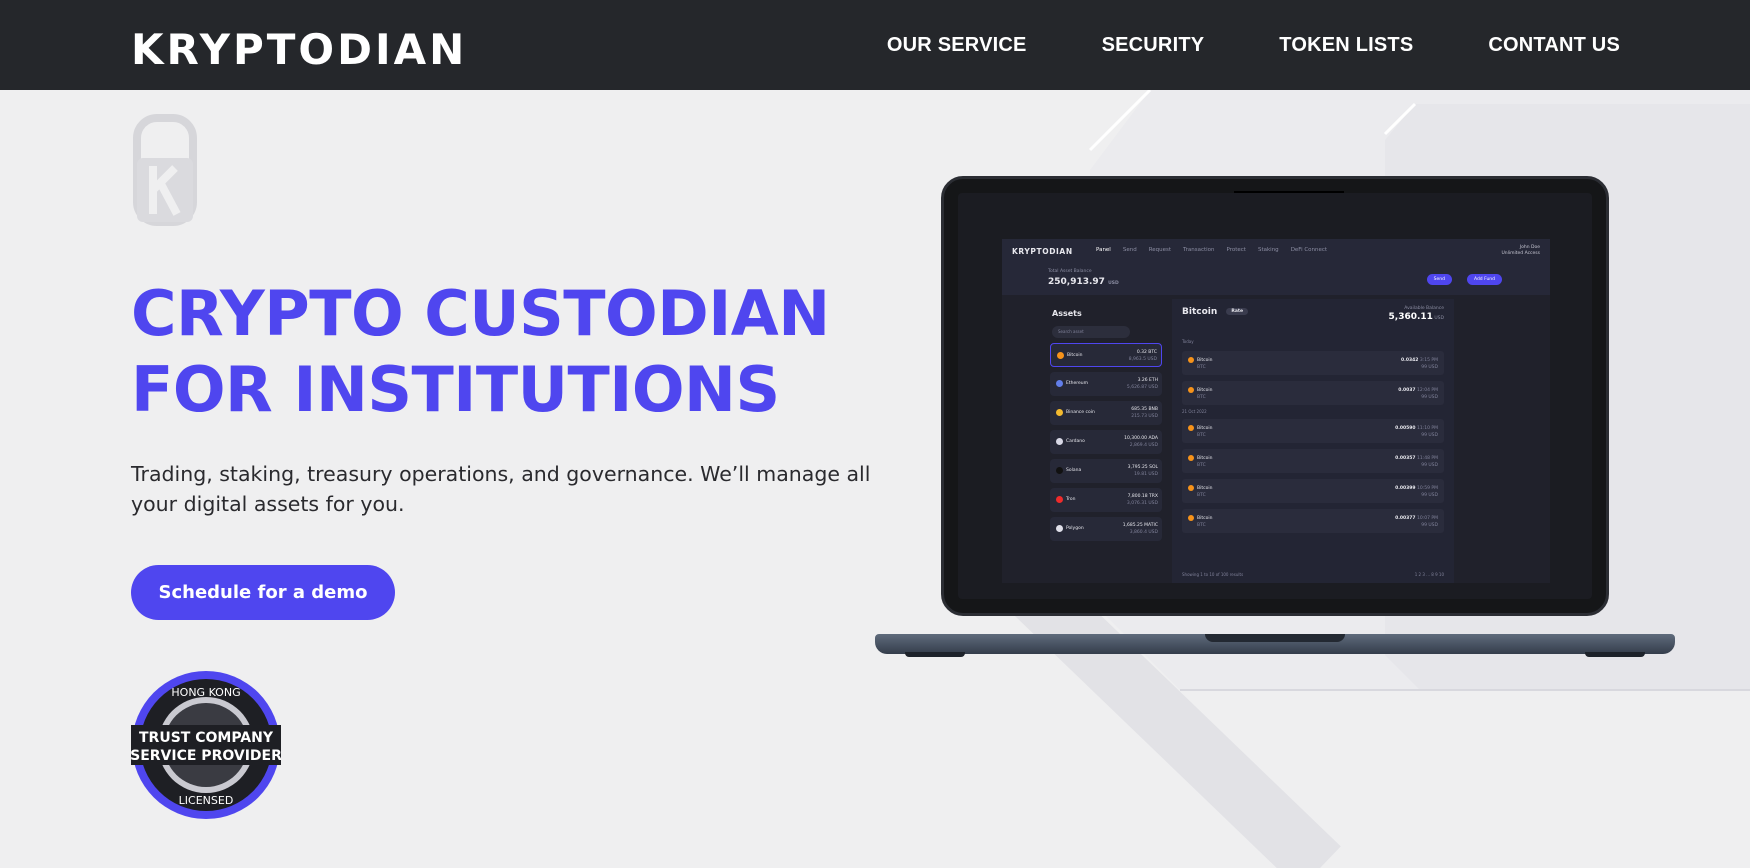  What do you see at coordinates (1313, 491) in the screenshot?
I see `app-transaction-row: Bitcoin BTC 0.00399 10:59 PM 99 USD` at bounding box center [1313, 491].